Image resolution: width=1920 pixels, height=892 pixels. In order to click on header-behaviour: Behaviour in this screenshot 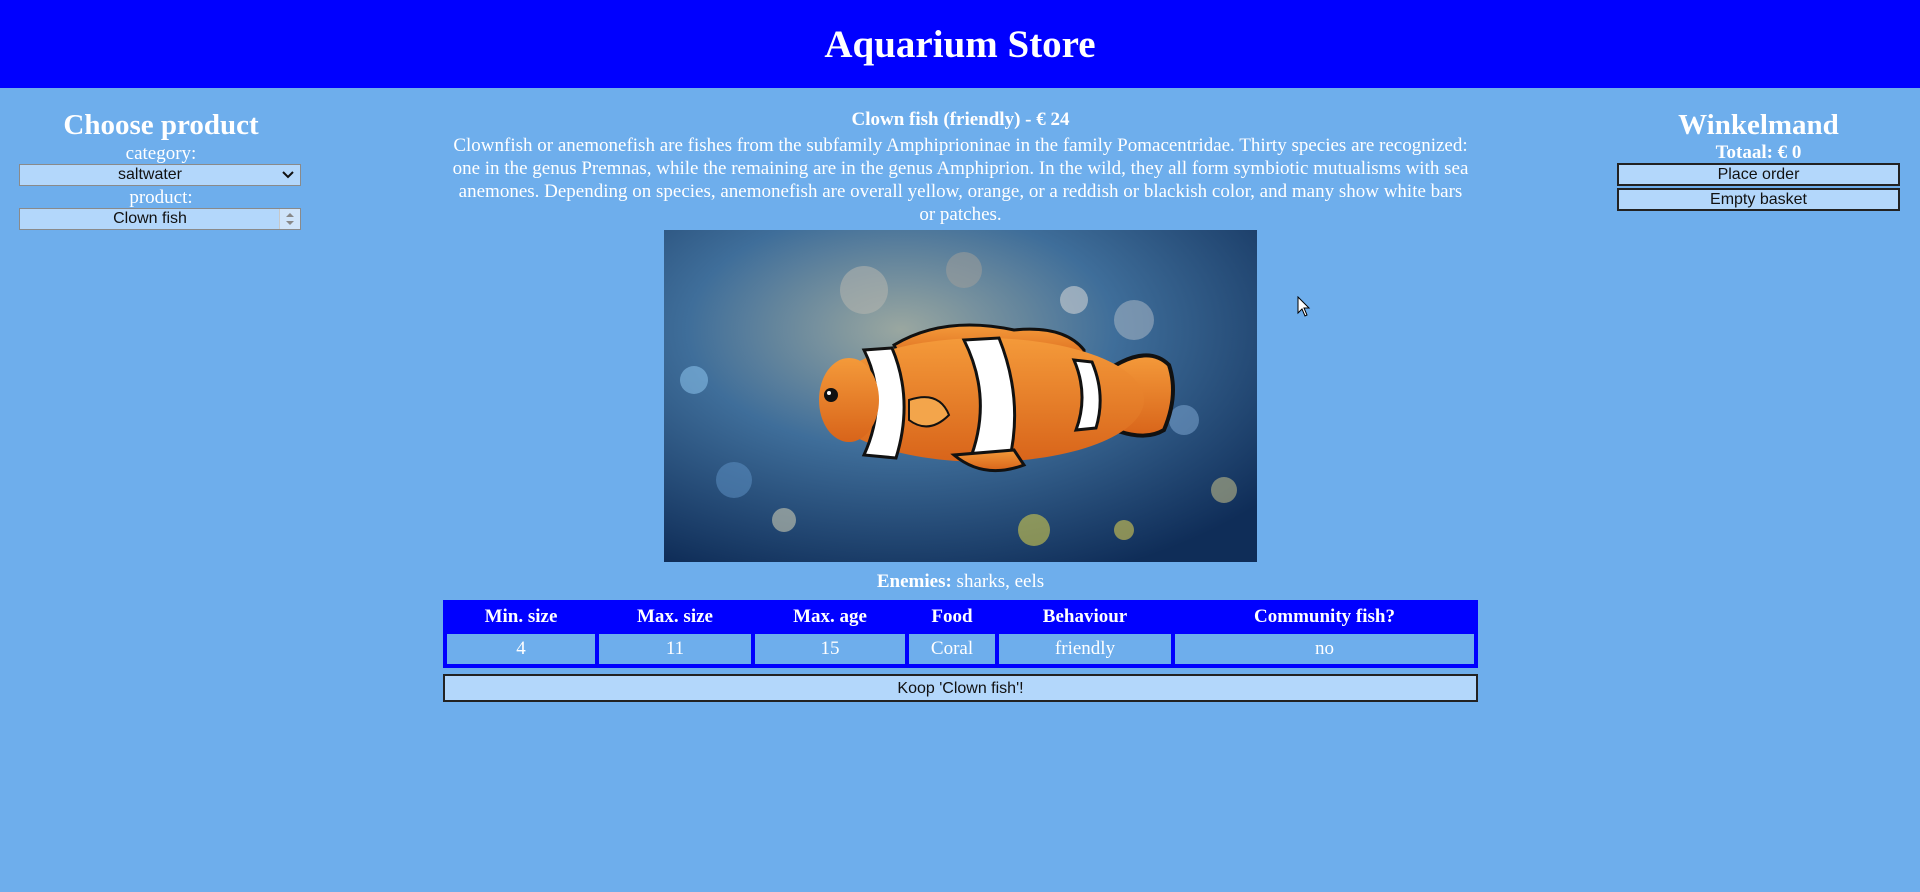, I will do `click(1085, 616)`.